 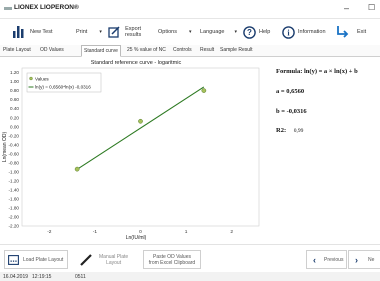 What do you see at coordinates (371, 259) in the screenshot?
I see `next-label: Ne` at bounding box center [371, 259].